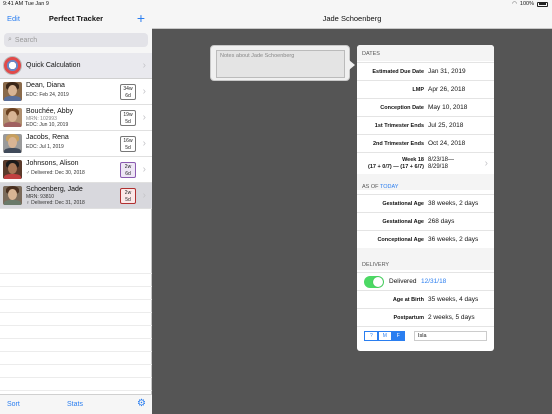 This screenshot has height=414, width=552. I want to click on age-row: Conceptional Age 36 weeks, 2 days, so click(425, 239).